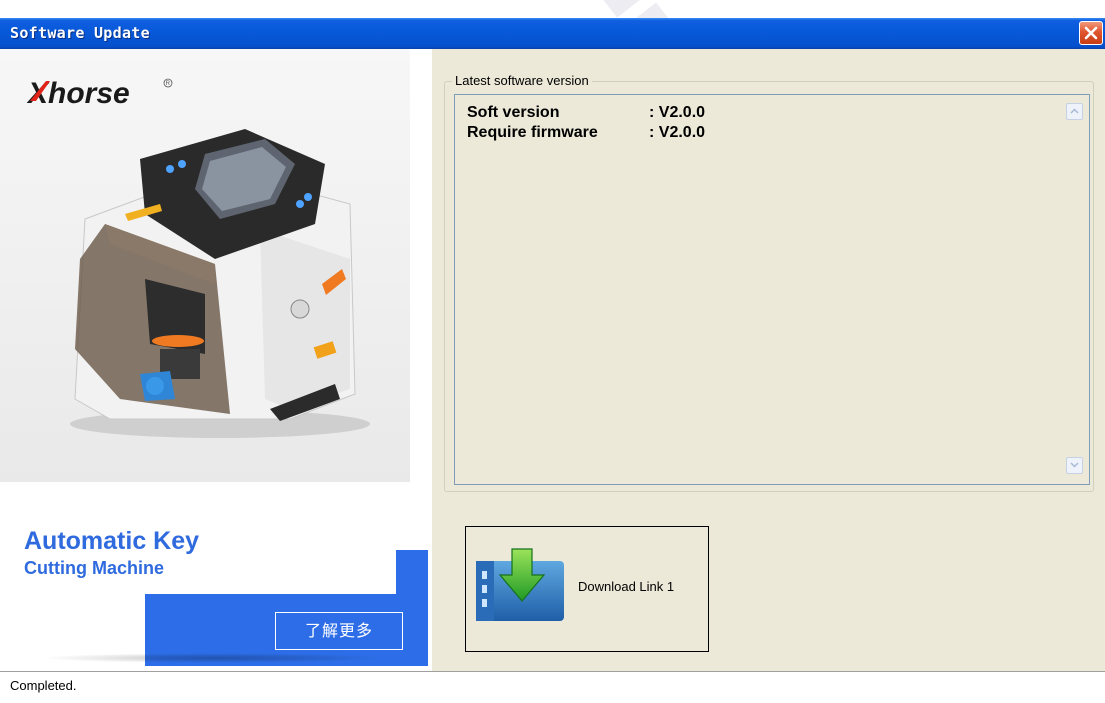  What do you see at coordinates (220, 283) in the screenshot?
I see `key-cutting-machine-image` at bounding box center [220, 283].